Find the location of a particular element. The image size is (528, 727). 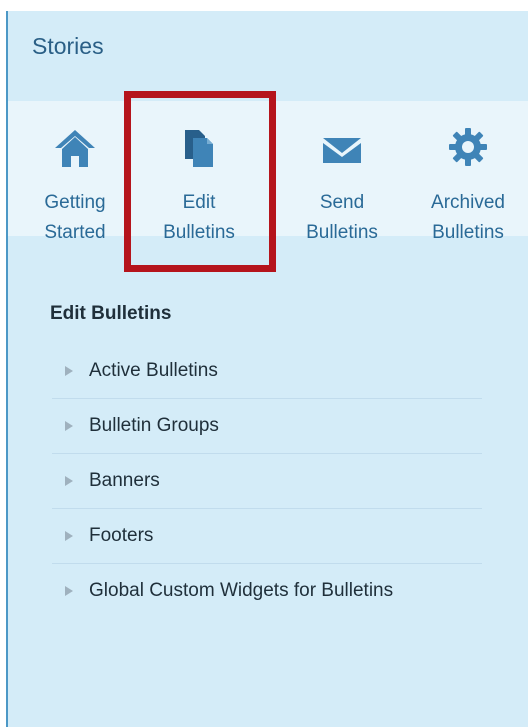

gear-icon is located at coordinates (468, 147).